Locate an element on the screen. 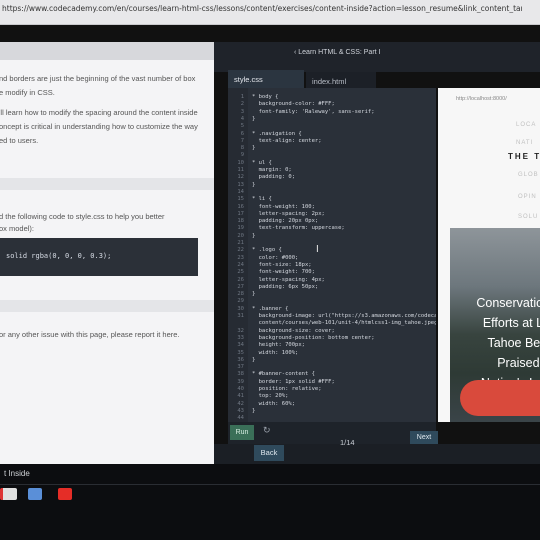 This screenshot has width=540, height=540. code-line: font-family: 'Raleway', sans-serif; is located at coordinates (313, 112).